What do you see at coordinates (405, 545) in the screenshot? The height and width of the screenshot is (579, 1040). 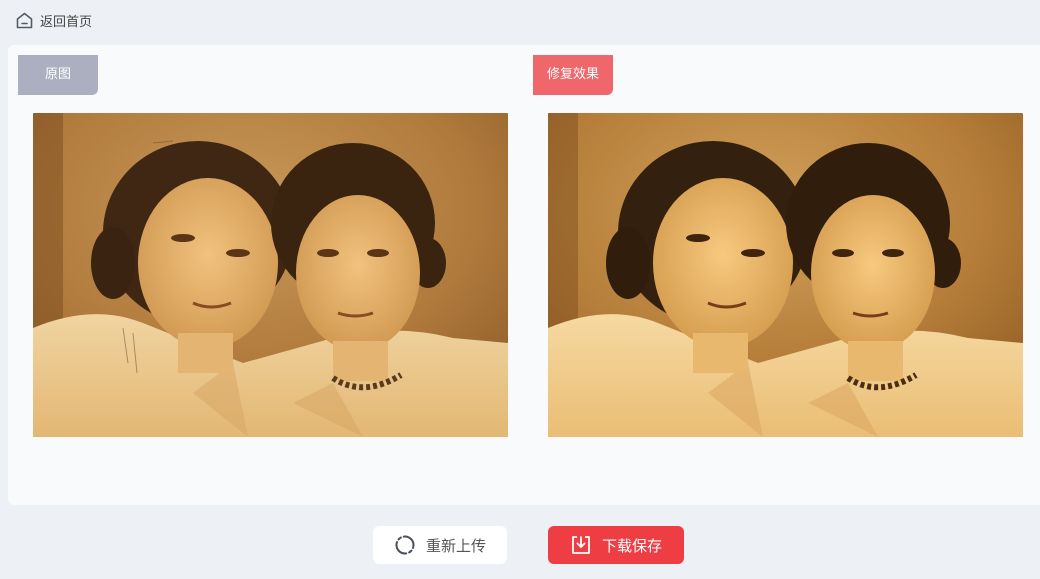 I see `refresh-icon` at bounding box center [405, 545].